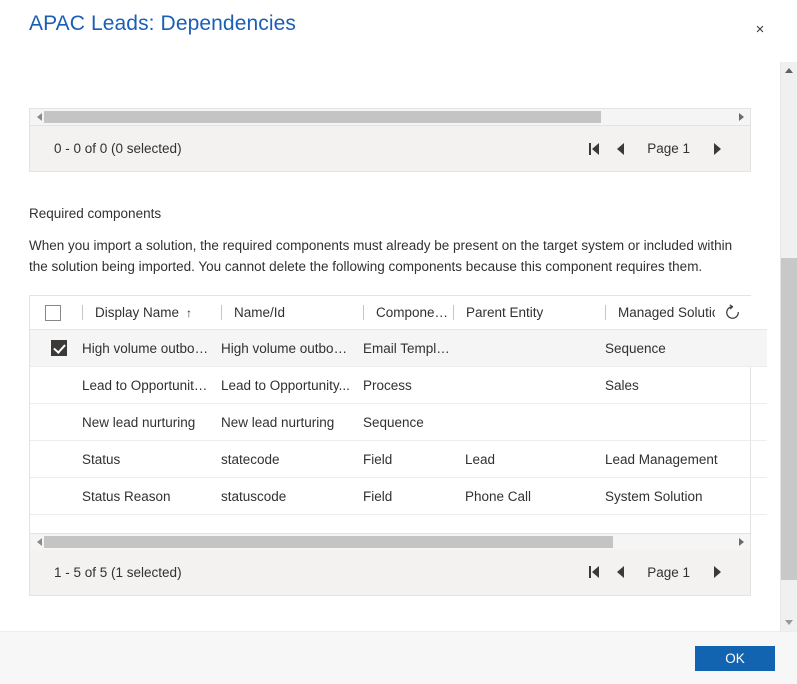 This screenshot has width=797, height=684. I want to click on cell-display-name: Status Reason, so click(139, 496).